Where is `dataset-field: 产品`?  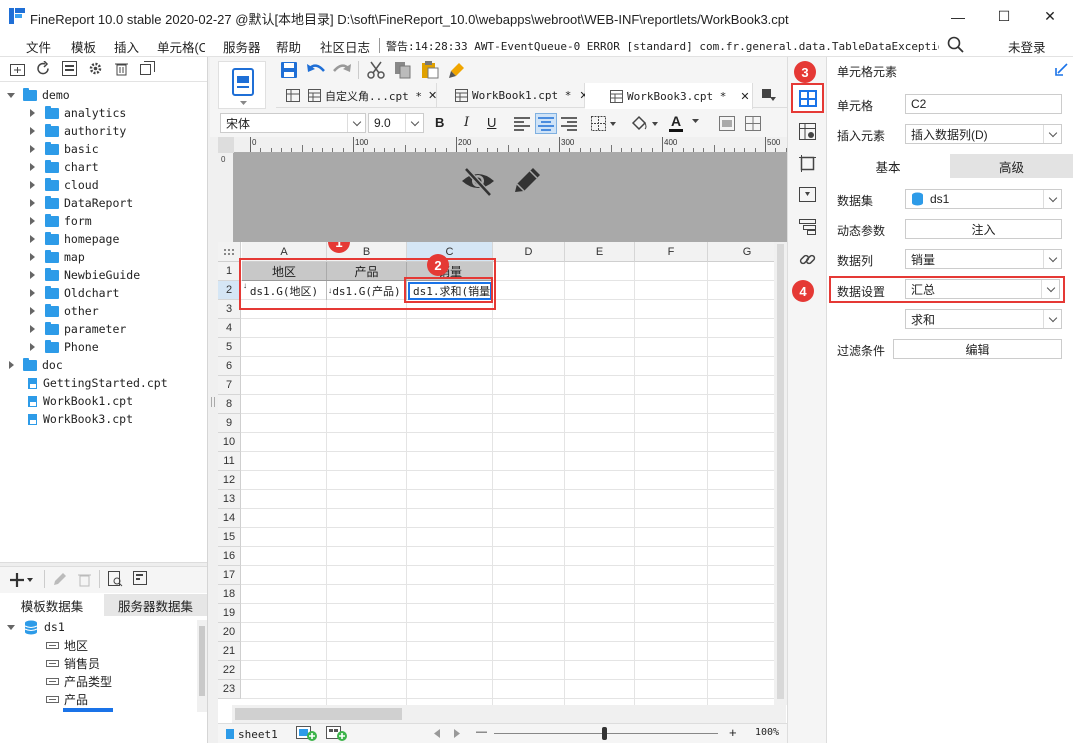 dataset-field: 产品 is located at coordinates (103, 699).